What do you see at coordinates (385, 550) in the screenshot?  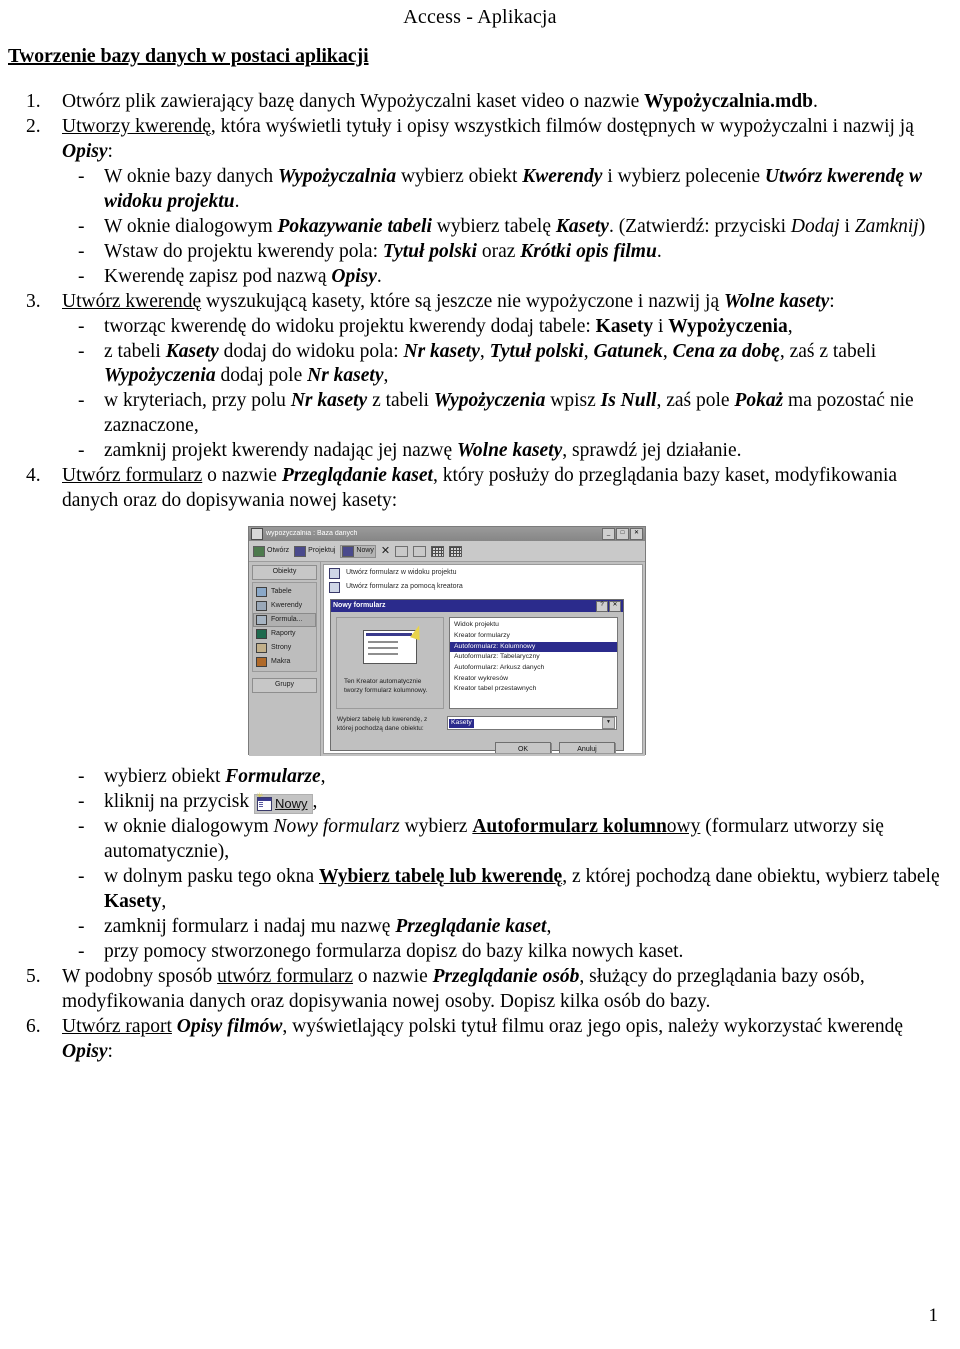 I see `delete-icon: ✕` at bounding box center [385, 550].